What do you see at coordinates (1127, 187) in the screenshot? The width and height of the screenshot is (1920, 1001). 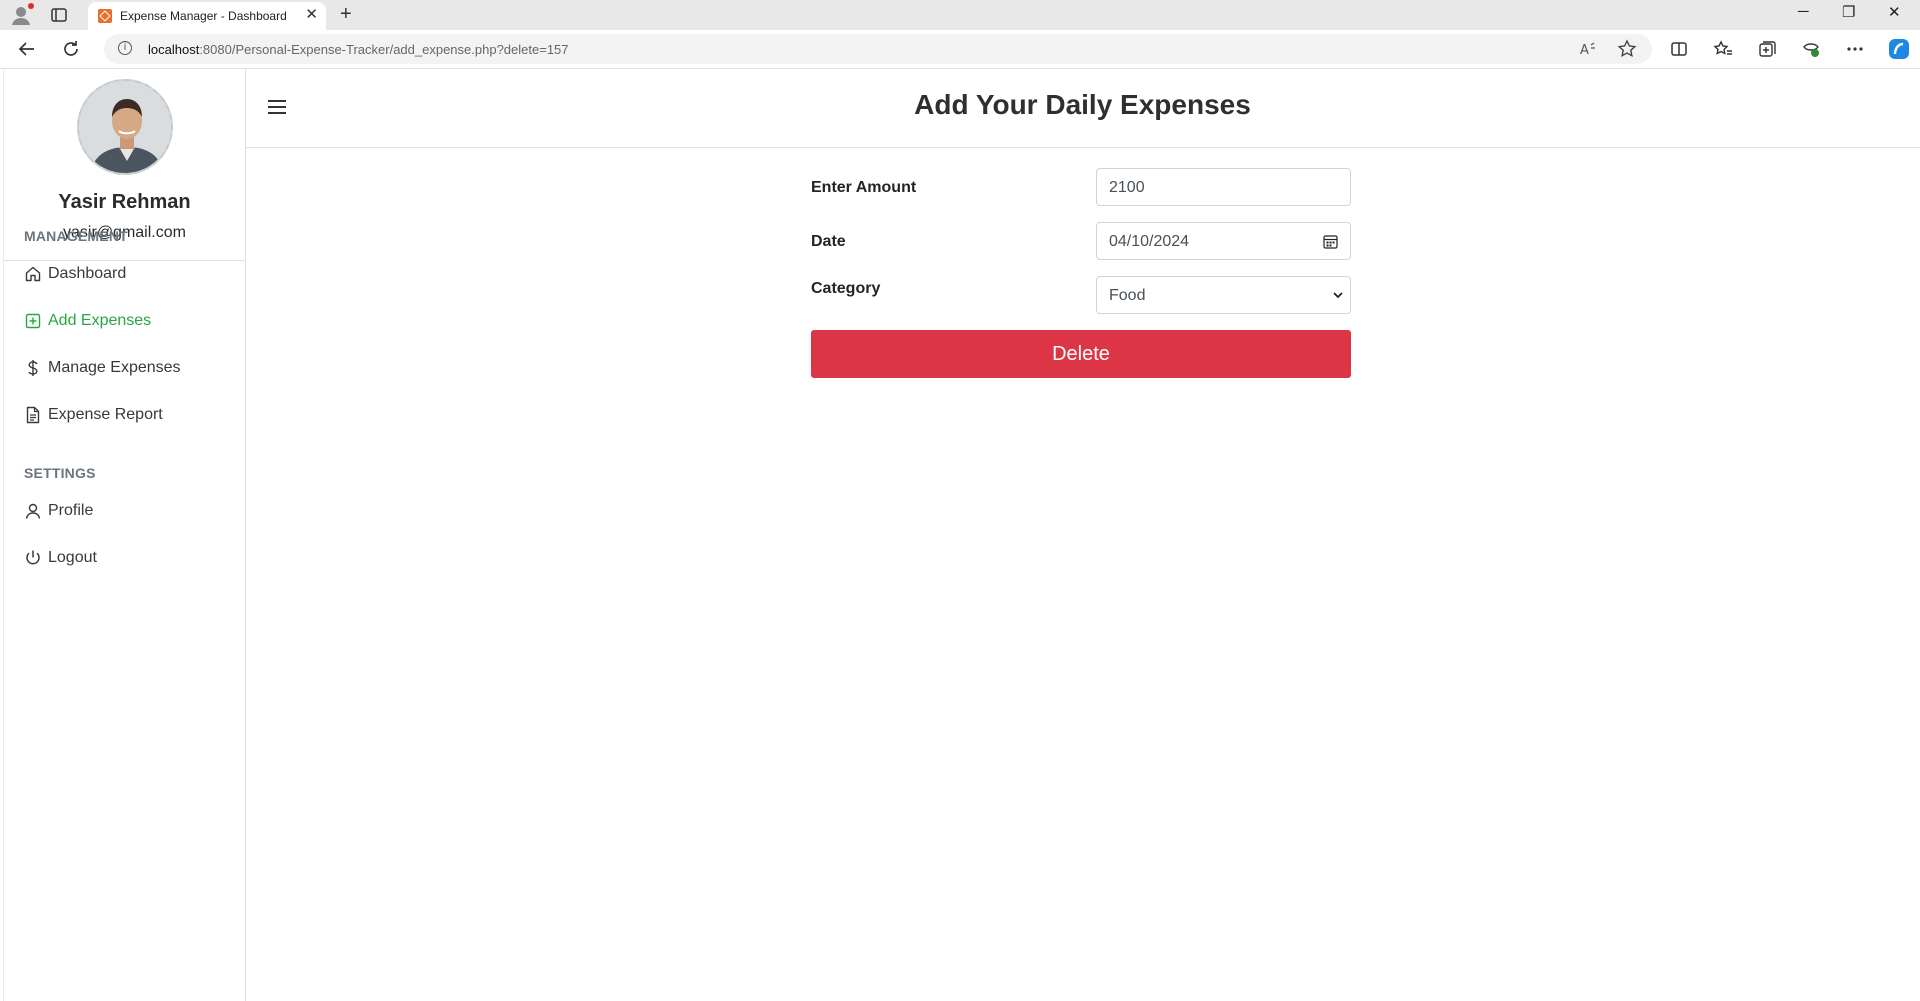 I see `amount-value: 2100` at bounding box center [1127, 187].